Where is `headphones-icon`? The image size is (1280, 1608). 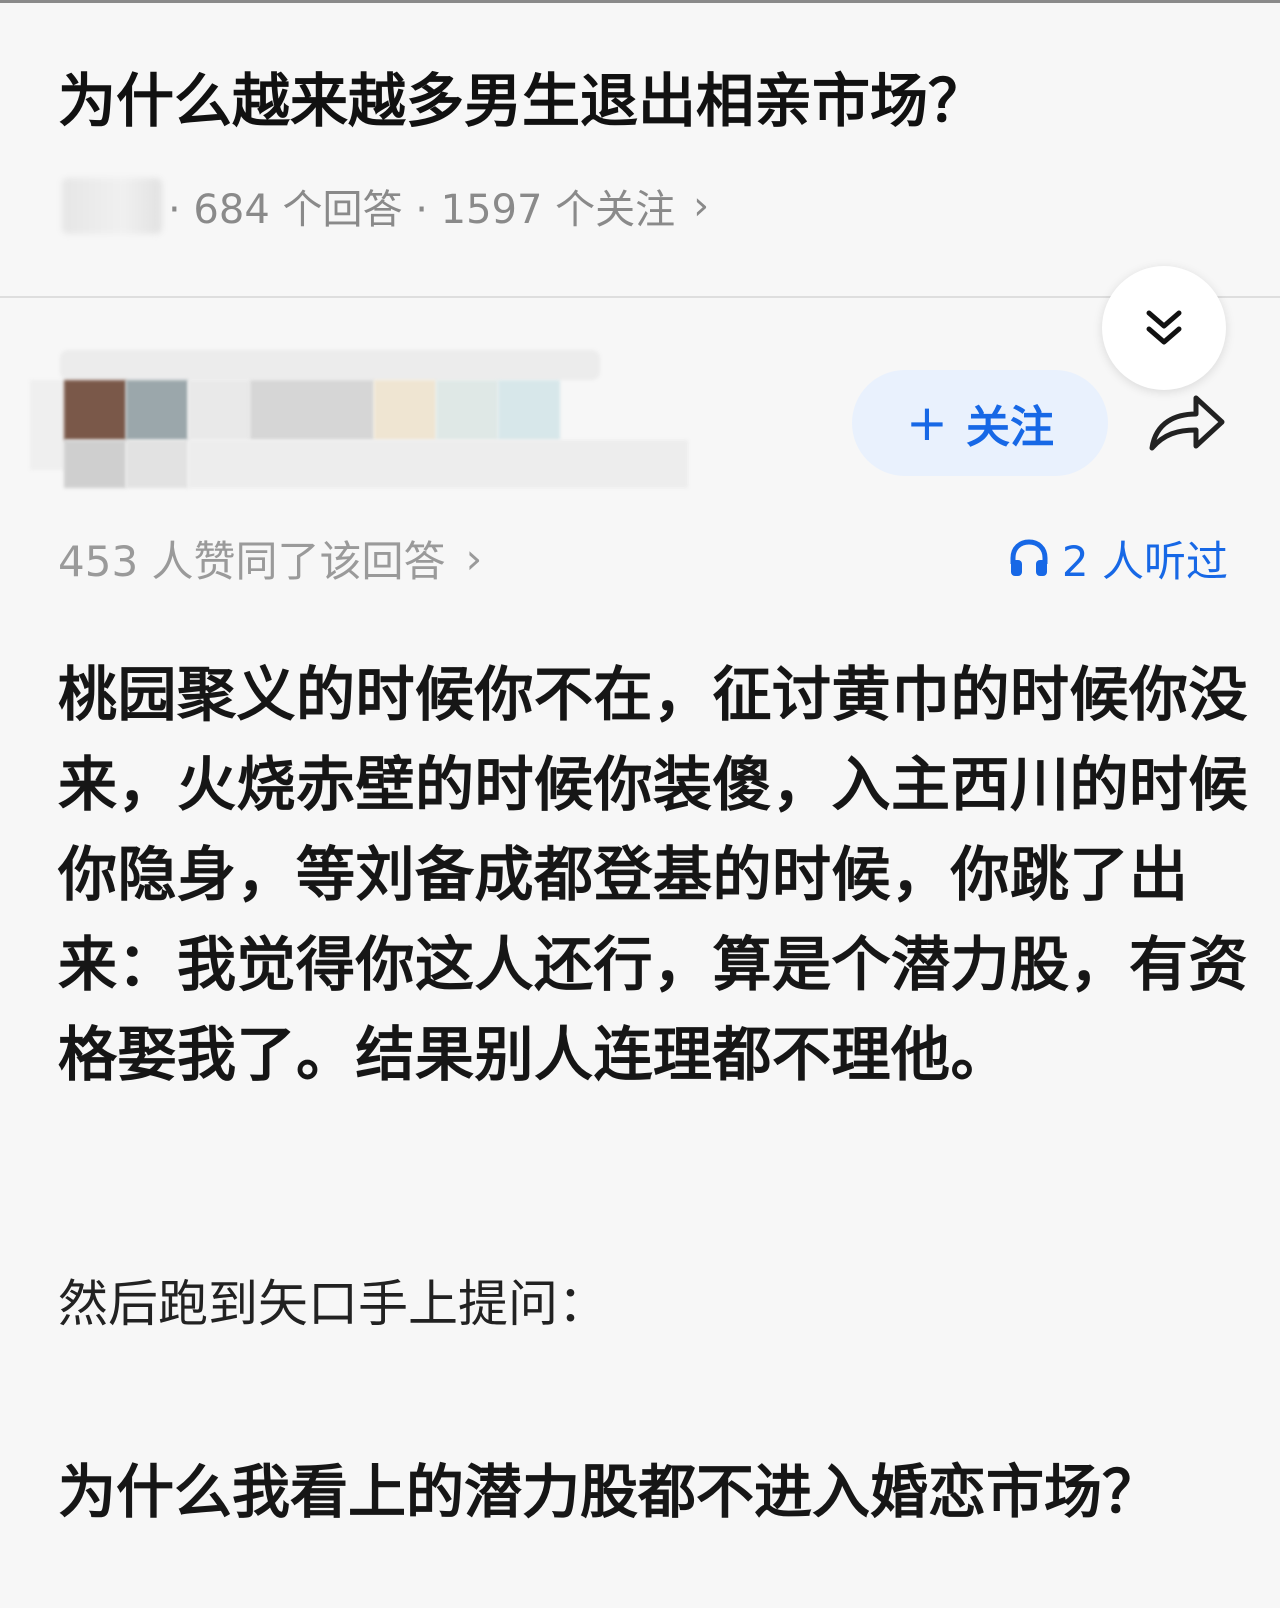
headphones-icon is located at coordinates (1029, 557).